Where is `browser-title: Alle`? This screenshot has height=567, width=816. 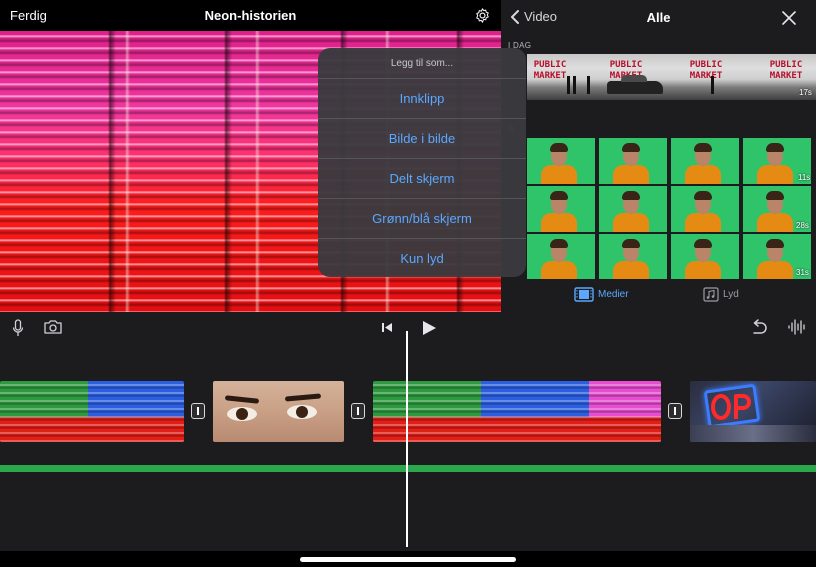 browser-title: Alle is located at coordinates (658, 17).